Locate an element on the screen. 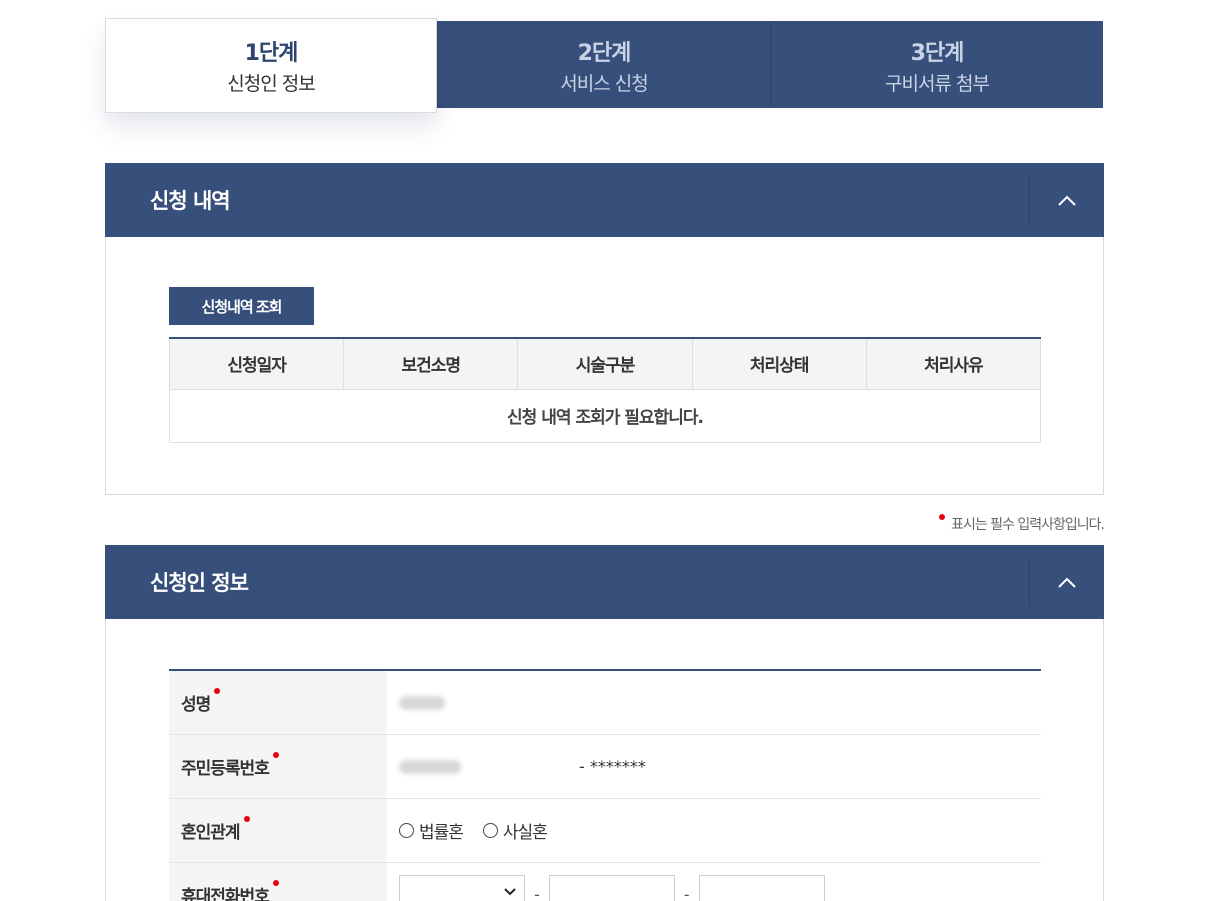 This screenshot has height=901, width=1206. table-row: 신청 내역 조회가 필요합니다. is located at coordinates (605, 415).